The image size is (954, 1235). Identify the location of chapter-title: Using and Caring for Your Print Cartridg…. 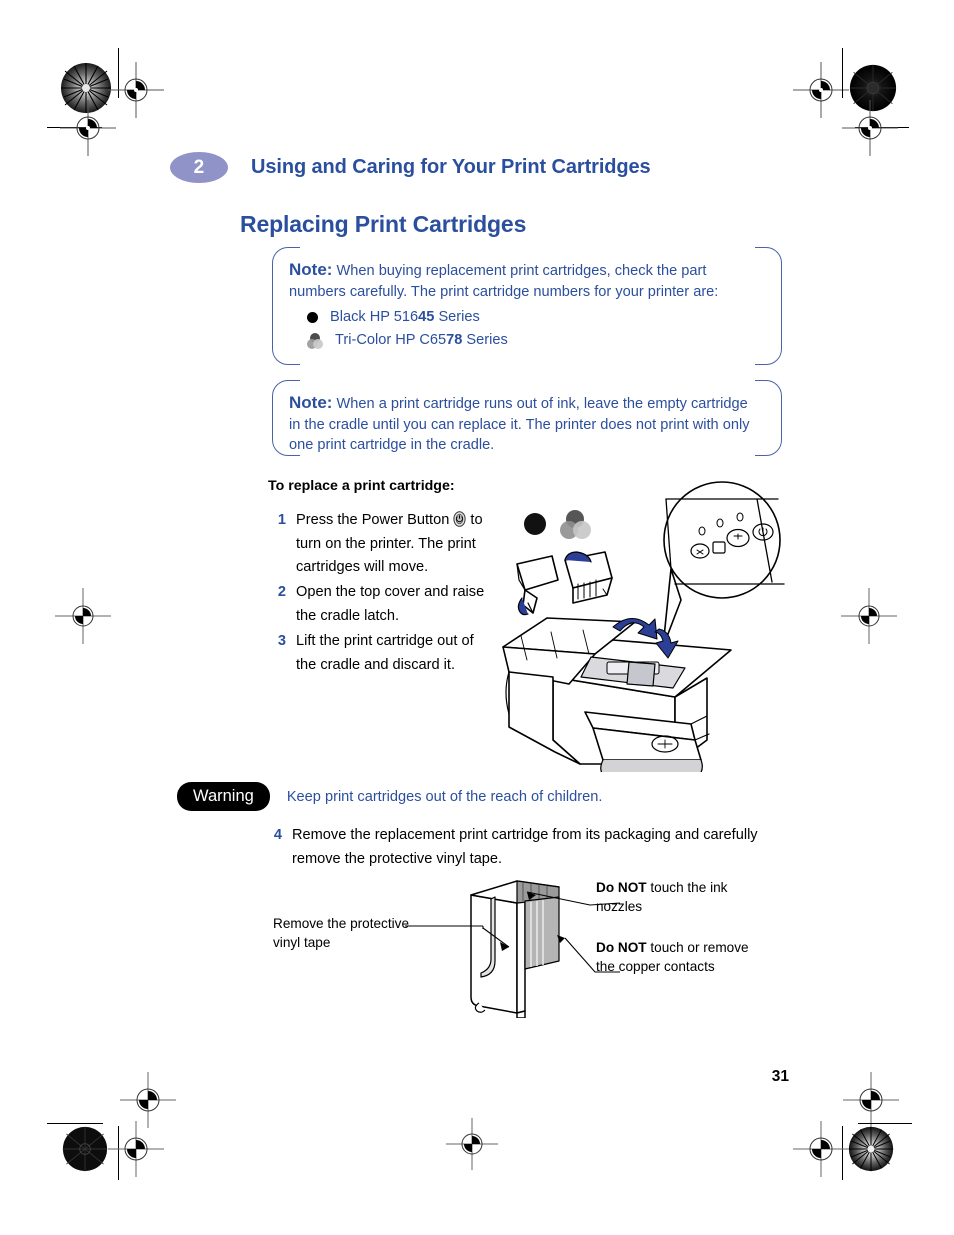
(451, 167).